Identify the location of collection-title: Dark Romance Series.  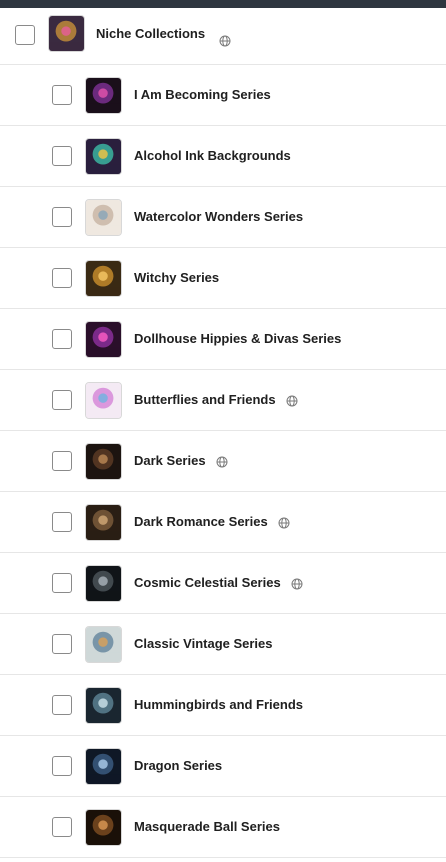
(201, 521).